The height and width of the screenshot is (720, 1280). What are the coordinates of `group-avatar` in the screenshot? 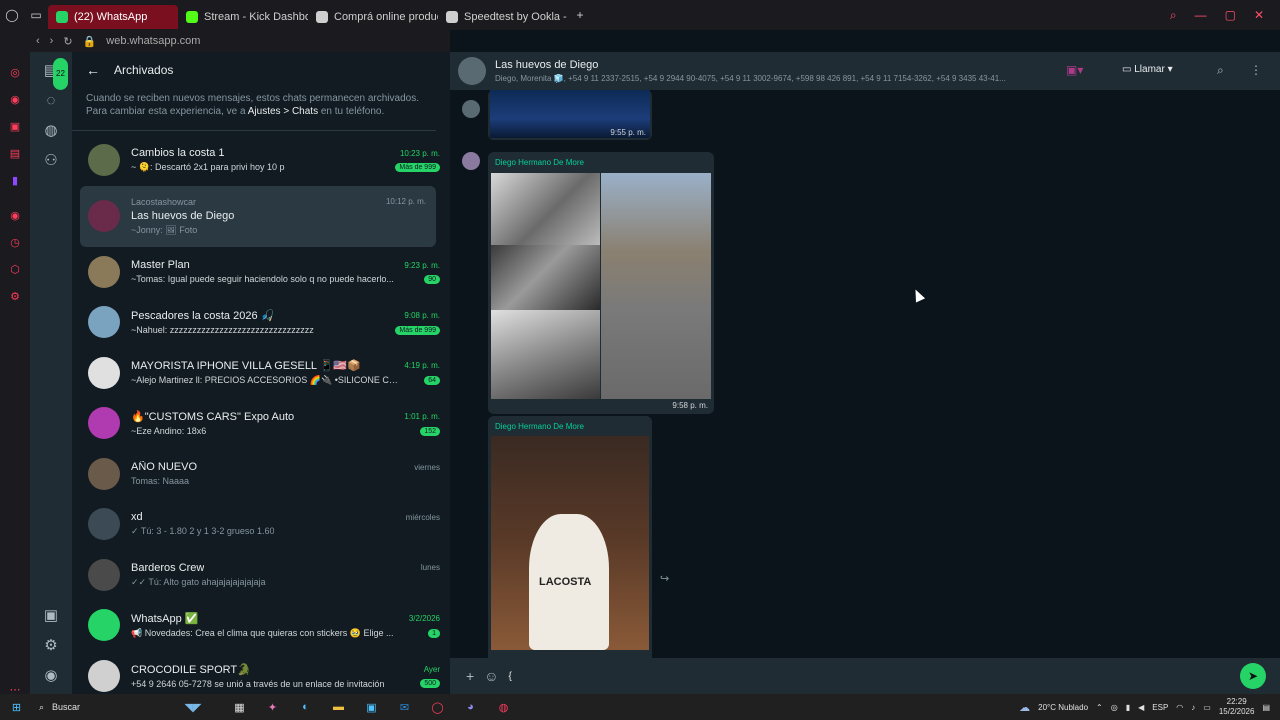 It's located at (472, 71).